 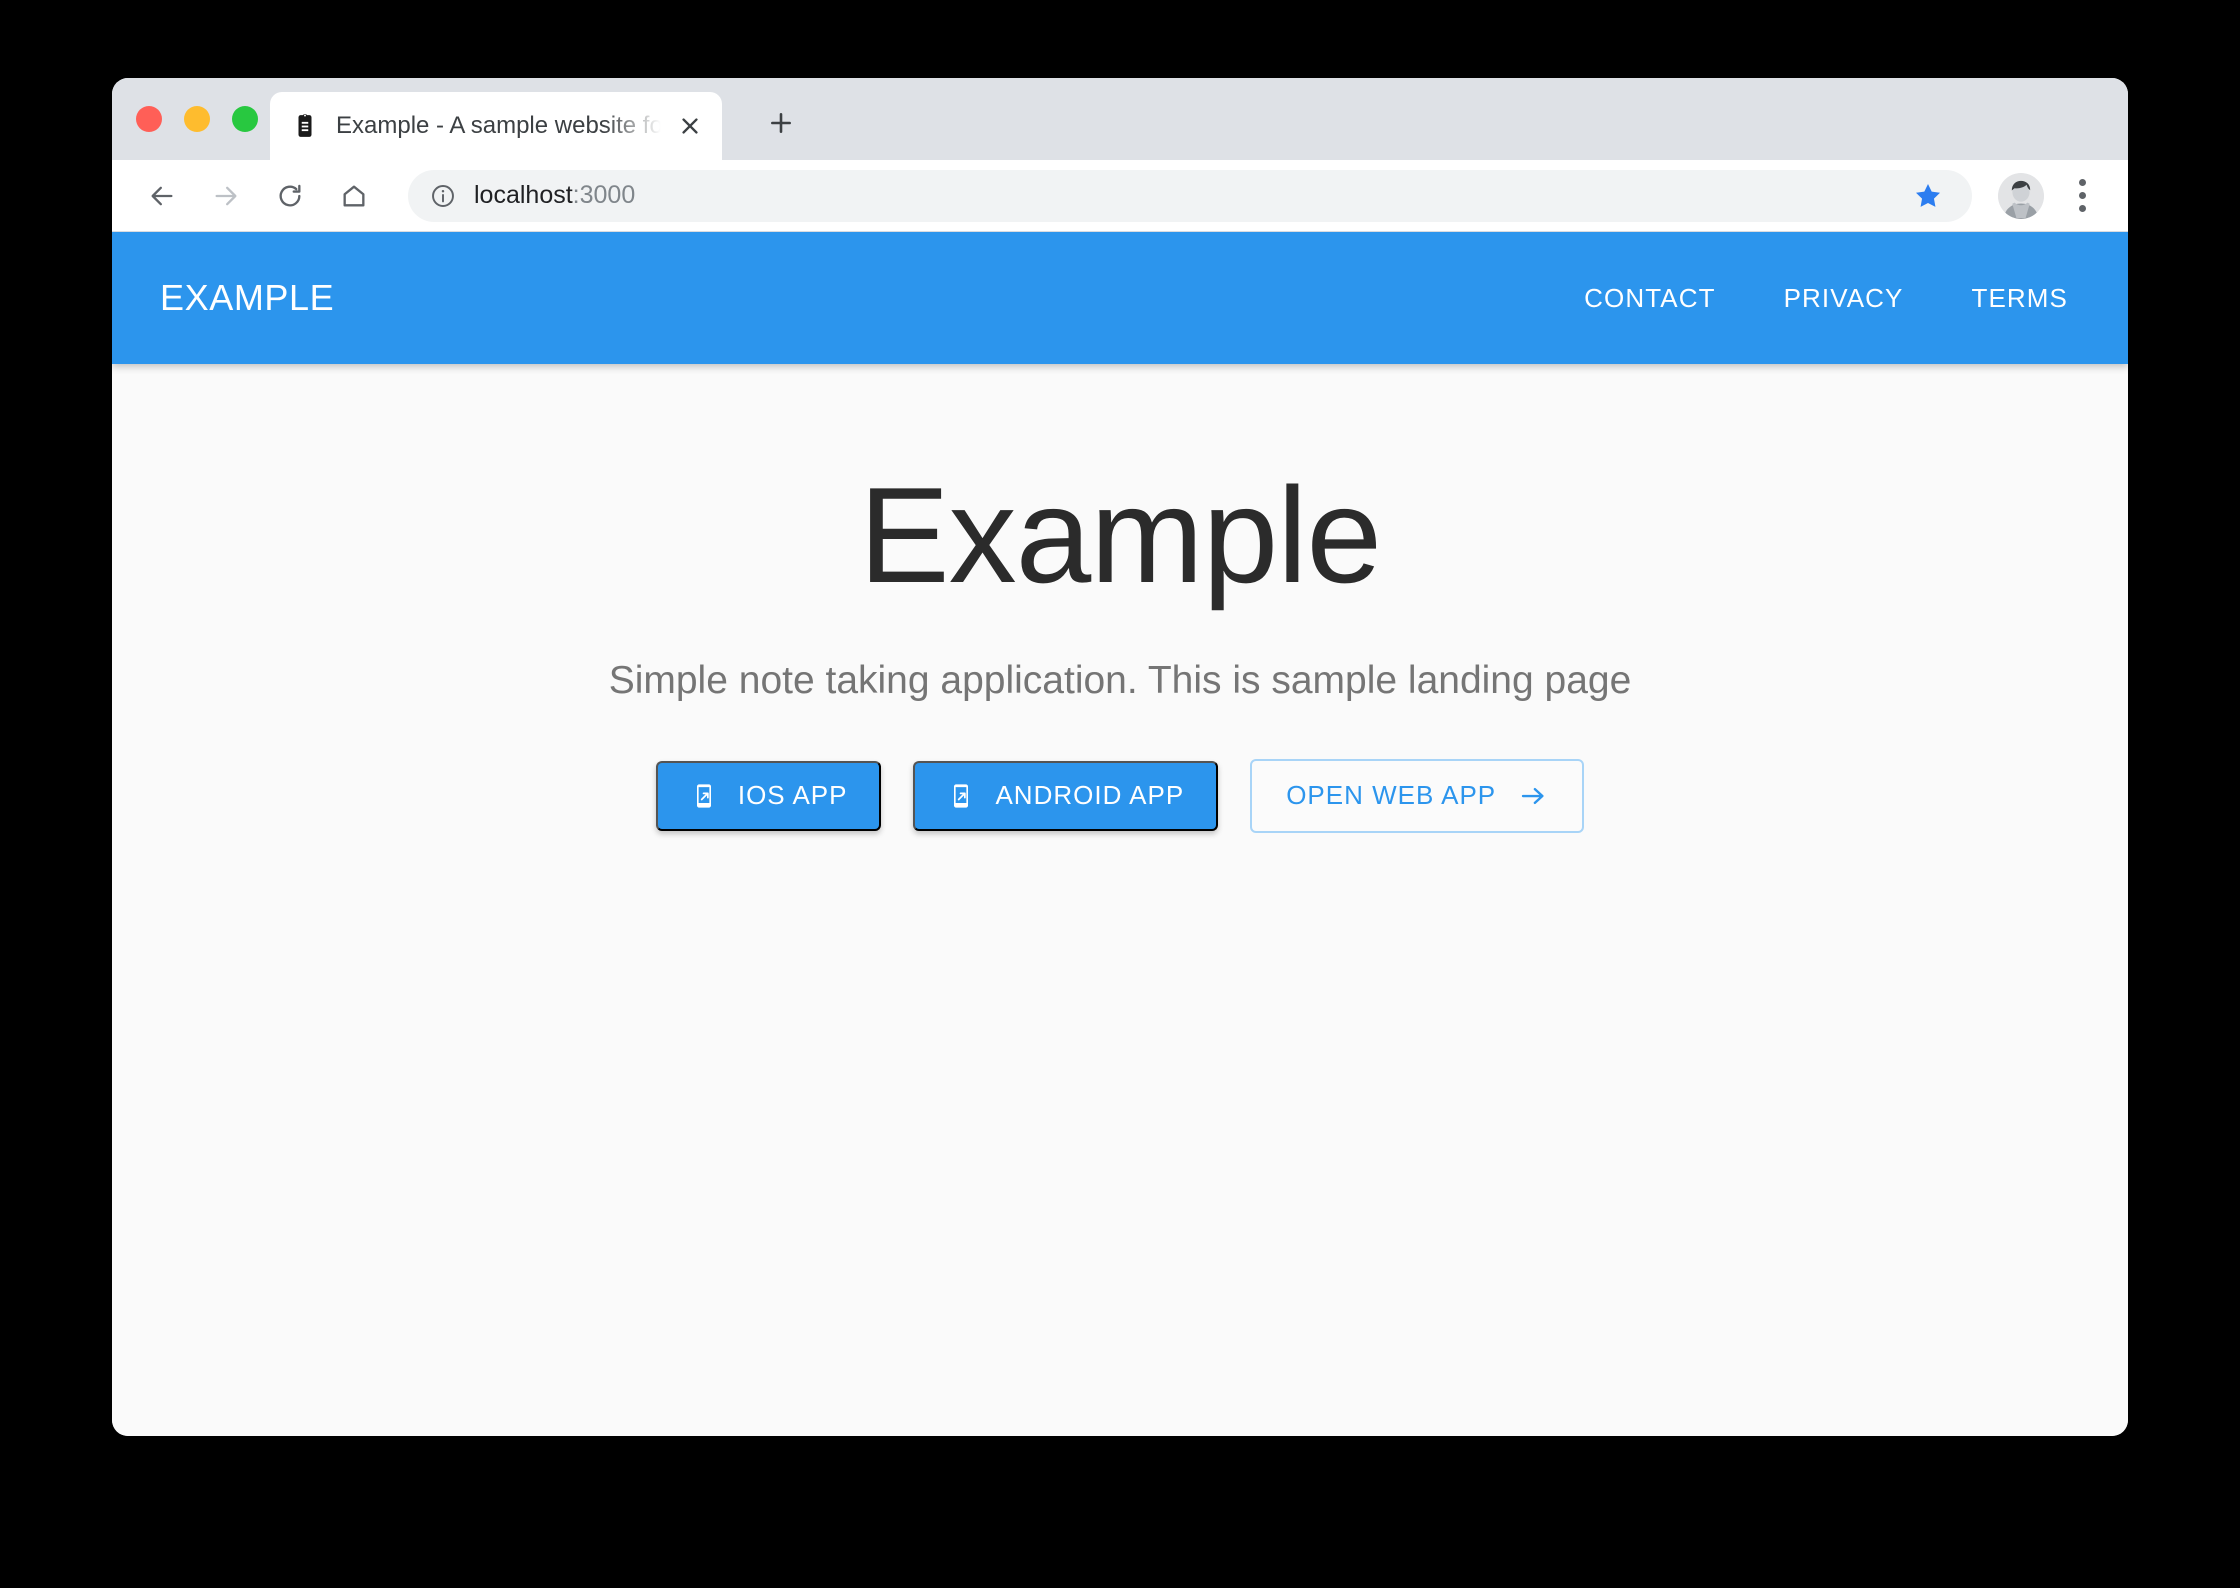 What do you see at coordinates (523, 195) in the screenshot?
I see `url-host: localhost` at bounding box center [523, 195].